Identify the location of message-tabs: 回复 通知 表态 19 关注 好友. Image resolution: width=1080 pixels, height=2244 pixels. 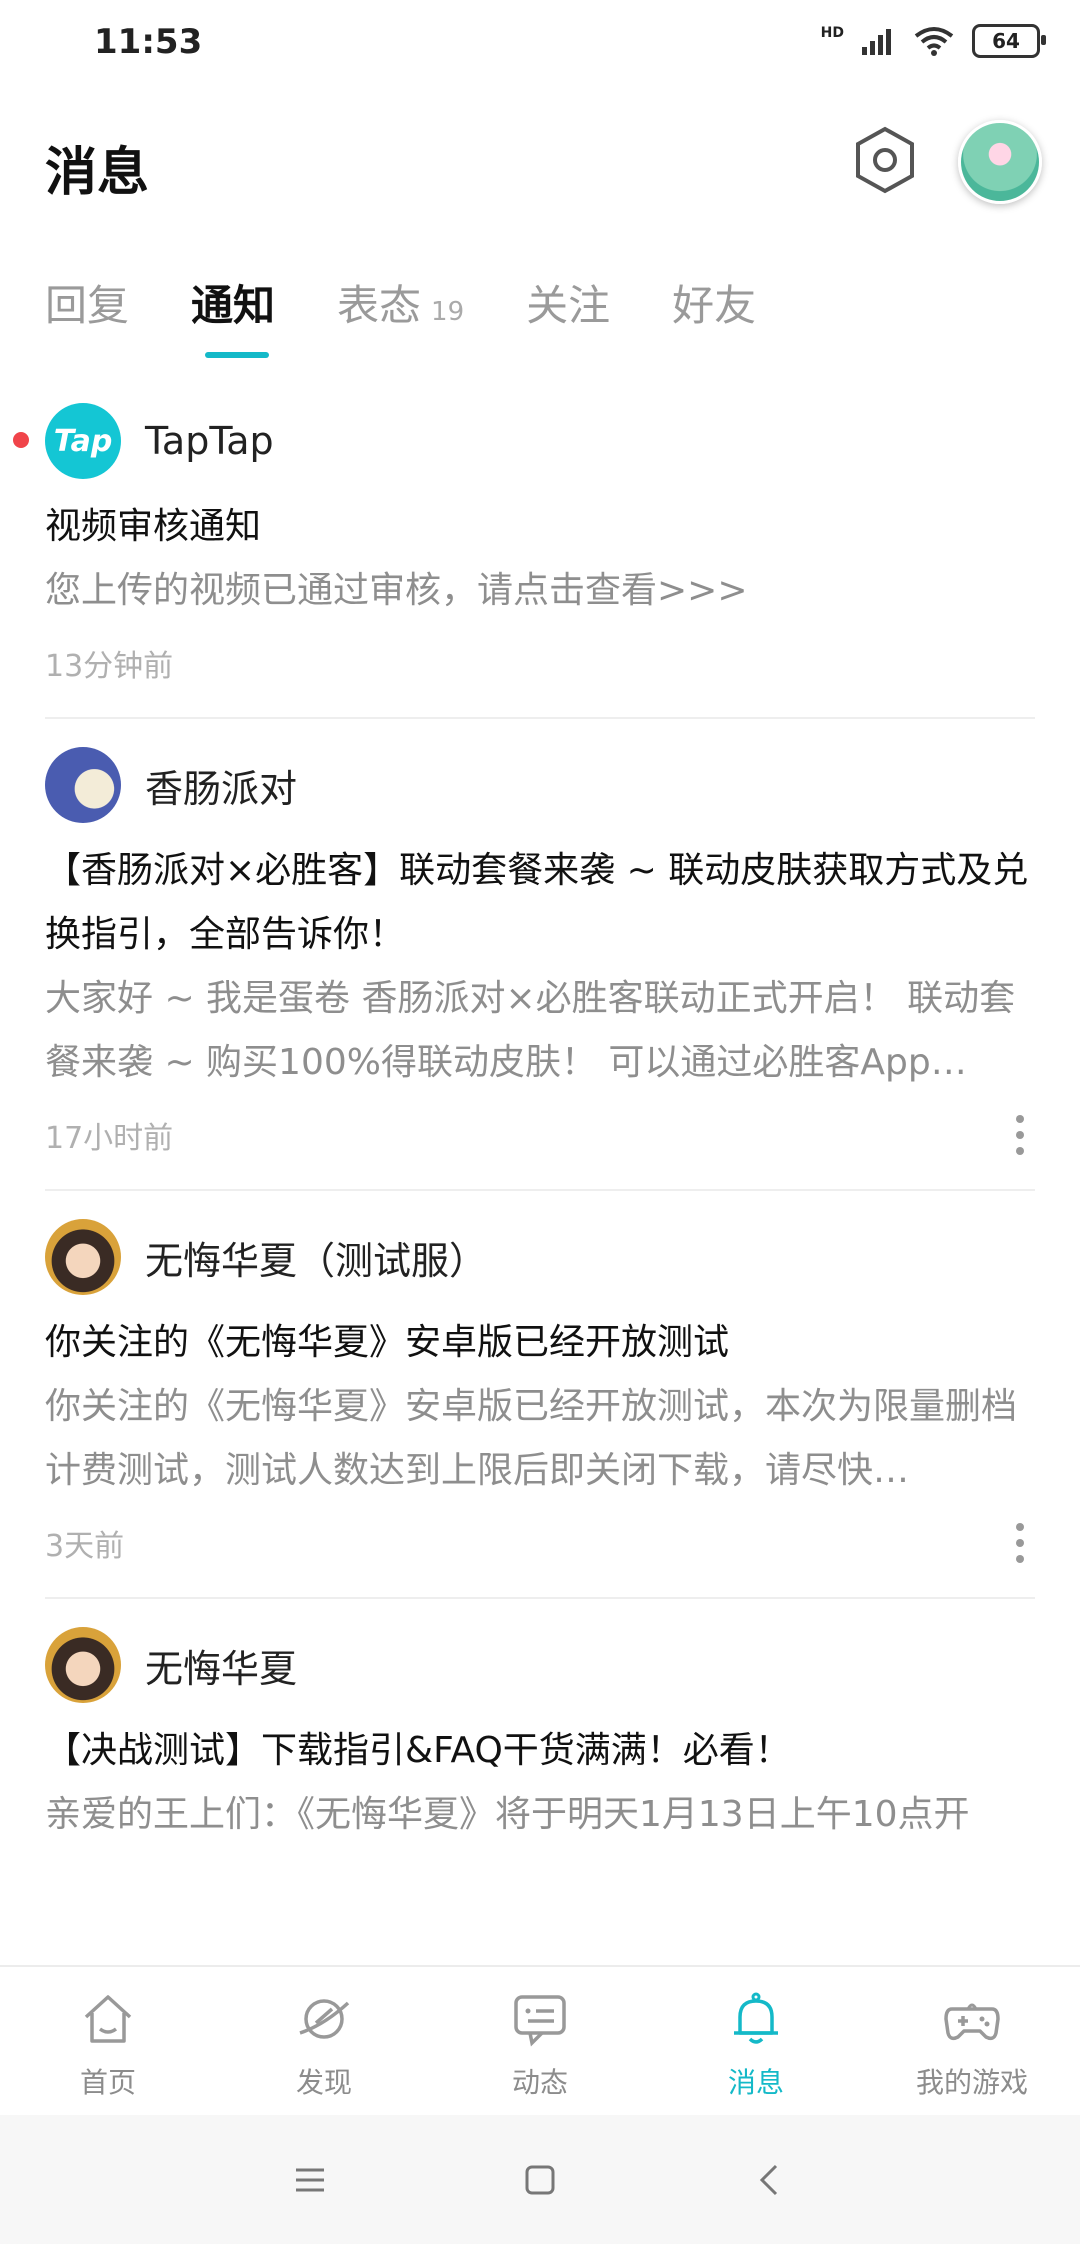
(431, 302).